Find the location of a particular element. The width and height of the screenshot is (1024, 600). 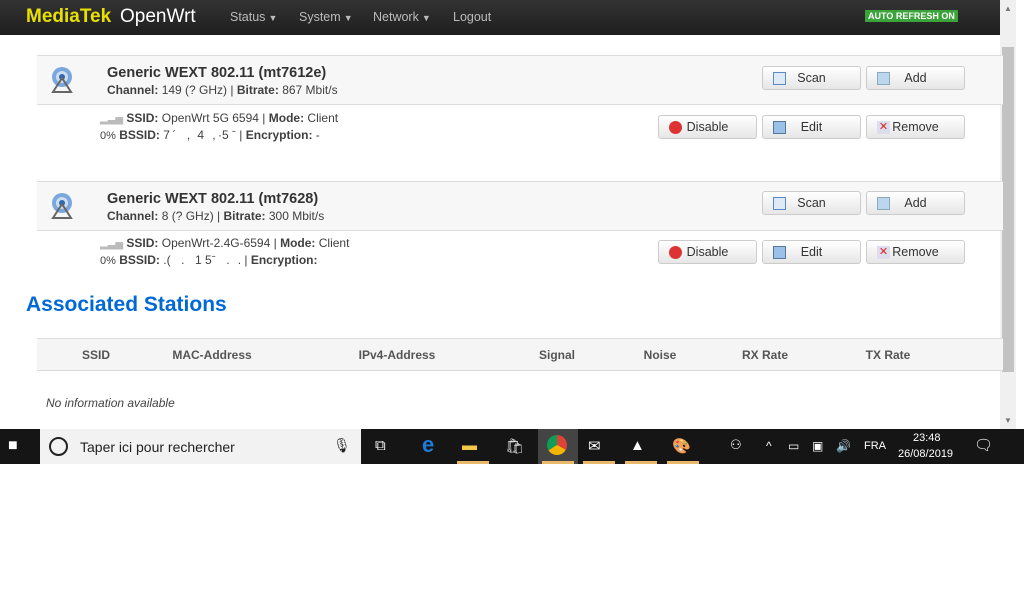

file-explorer-icon: ▬ is located at coordinates (469, 445).